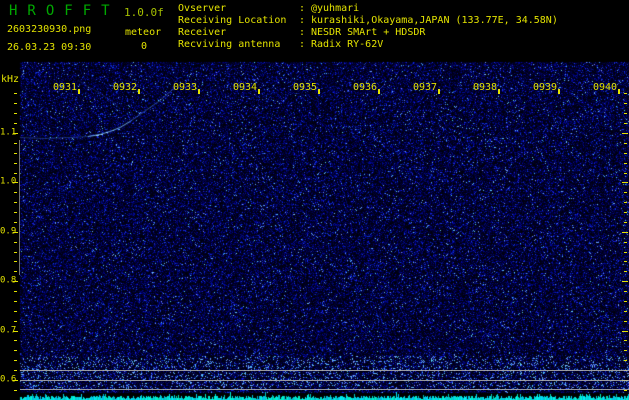 The width and height of the screenshot is (629, 400). I want to click on axis-edge-line, so click(19, 207).